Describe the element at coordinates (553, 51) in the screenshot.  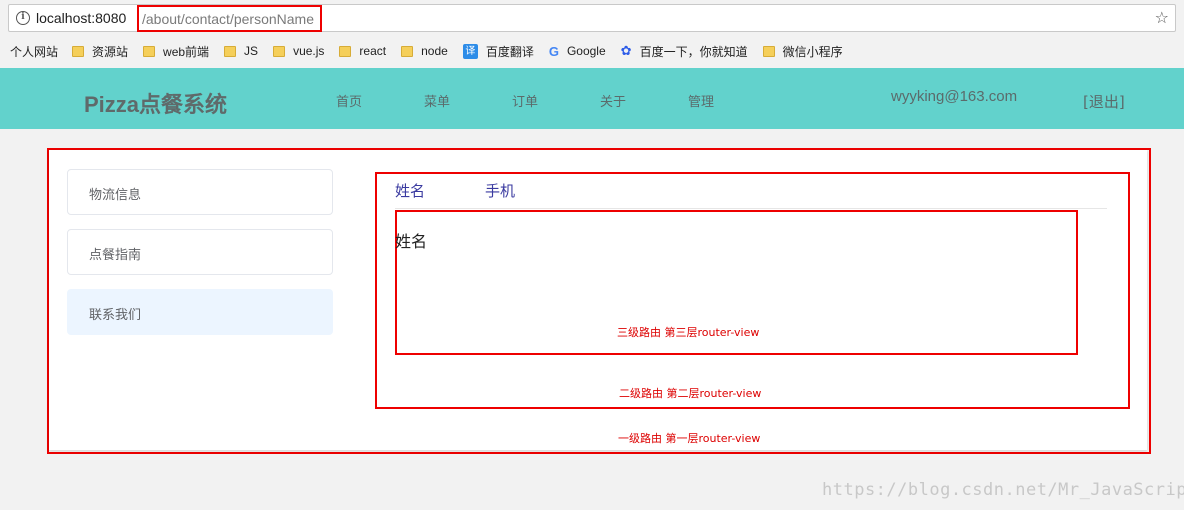
I see `google-icon: G` at that location.